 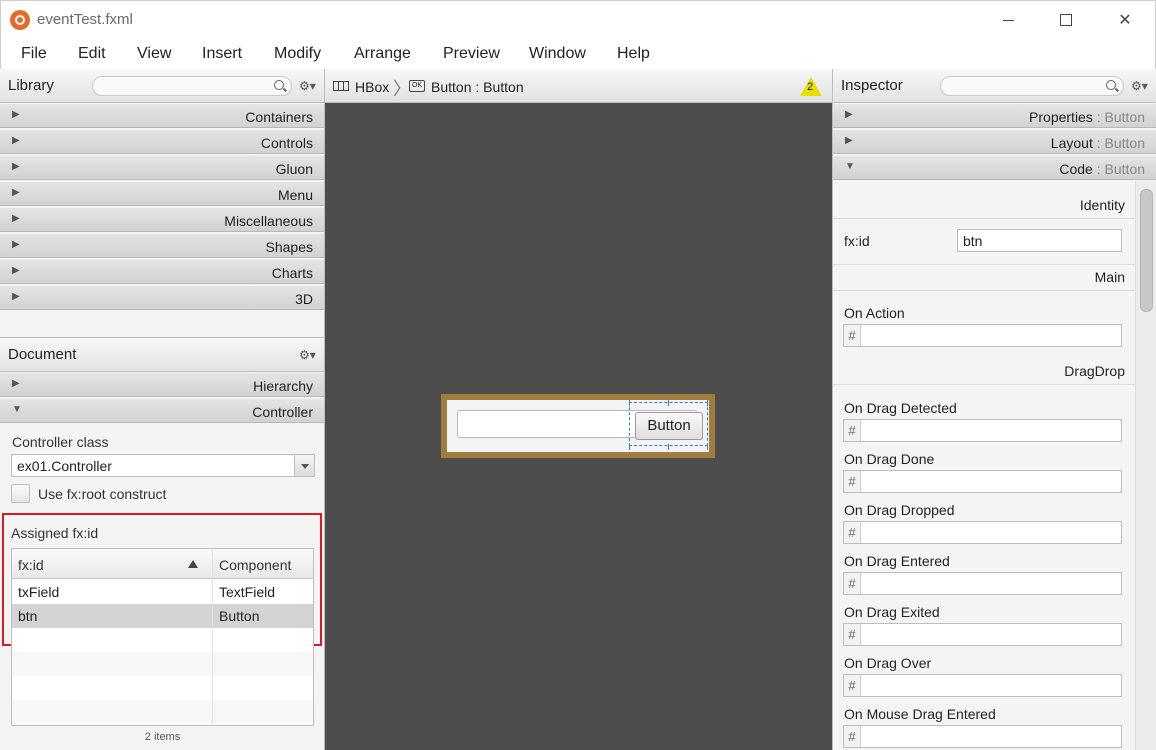 What do you see at coordinates (669, 426) in the screenshot?
I see `canvas-button: Button` at bounding box center [669, 426].